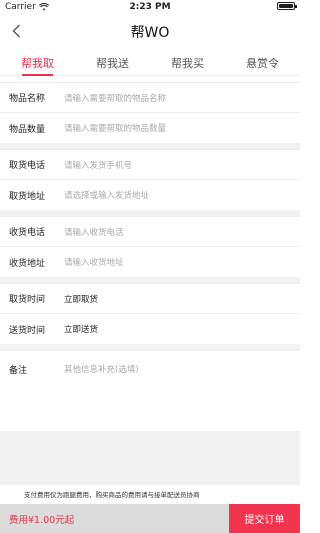 This screenshot has width=320, height=533. Describe the element at coordinates (187, 61) in the screenshot. I see `tab-help-buy: 帮我买` at that location.